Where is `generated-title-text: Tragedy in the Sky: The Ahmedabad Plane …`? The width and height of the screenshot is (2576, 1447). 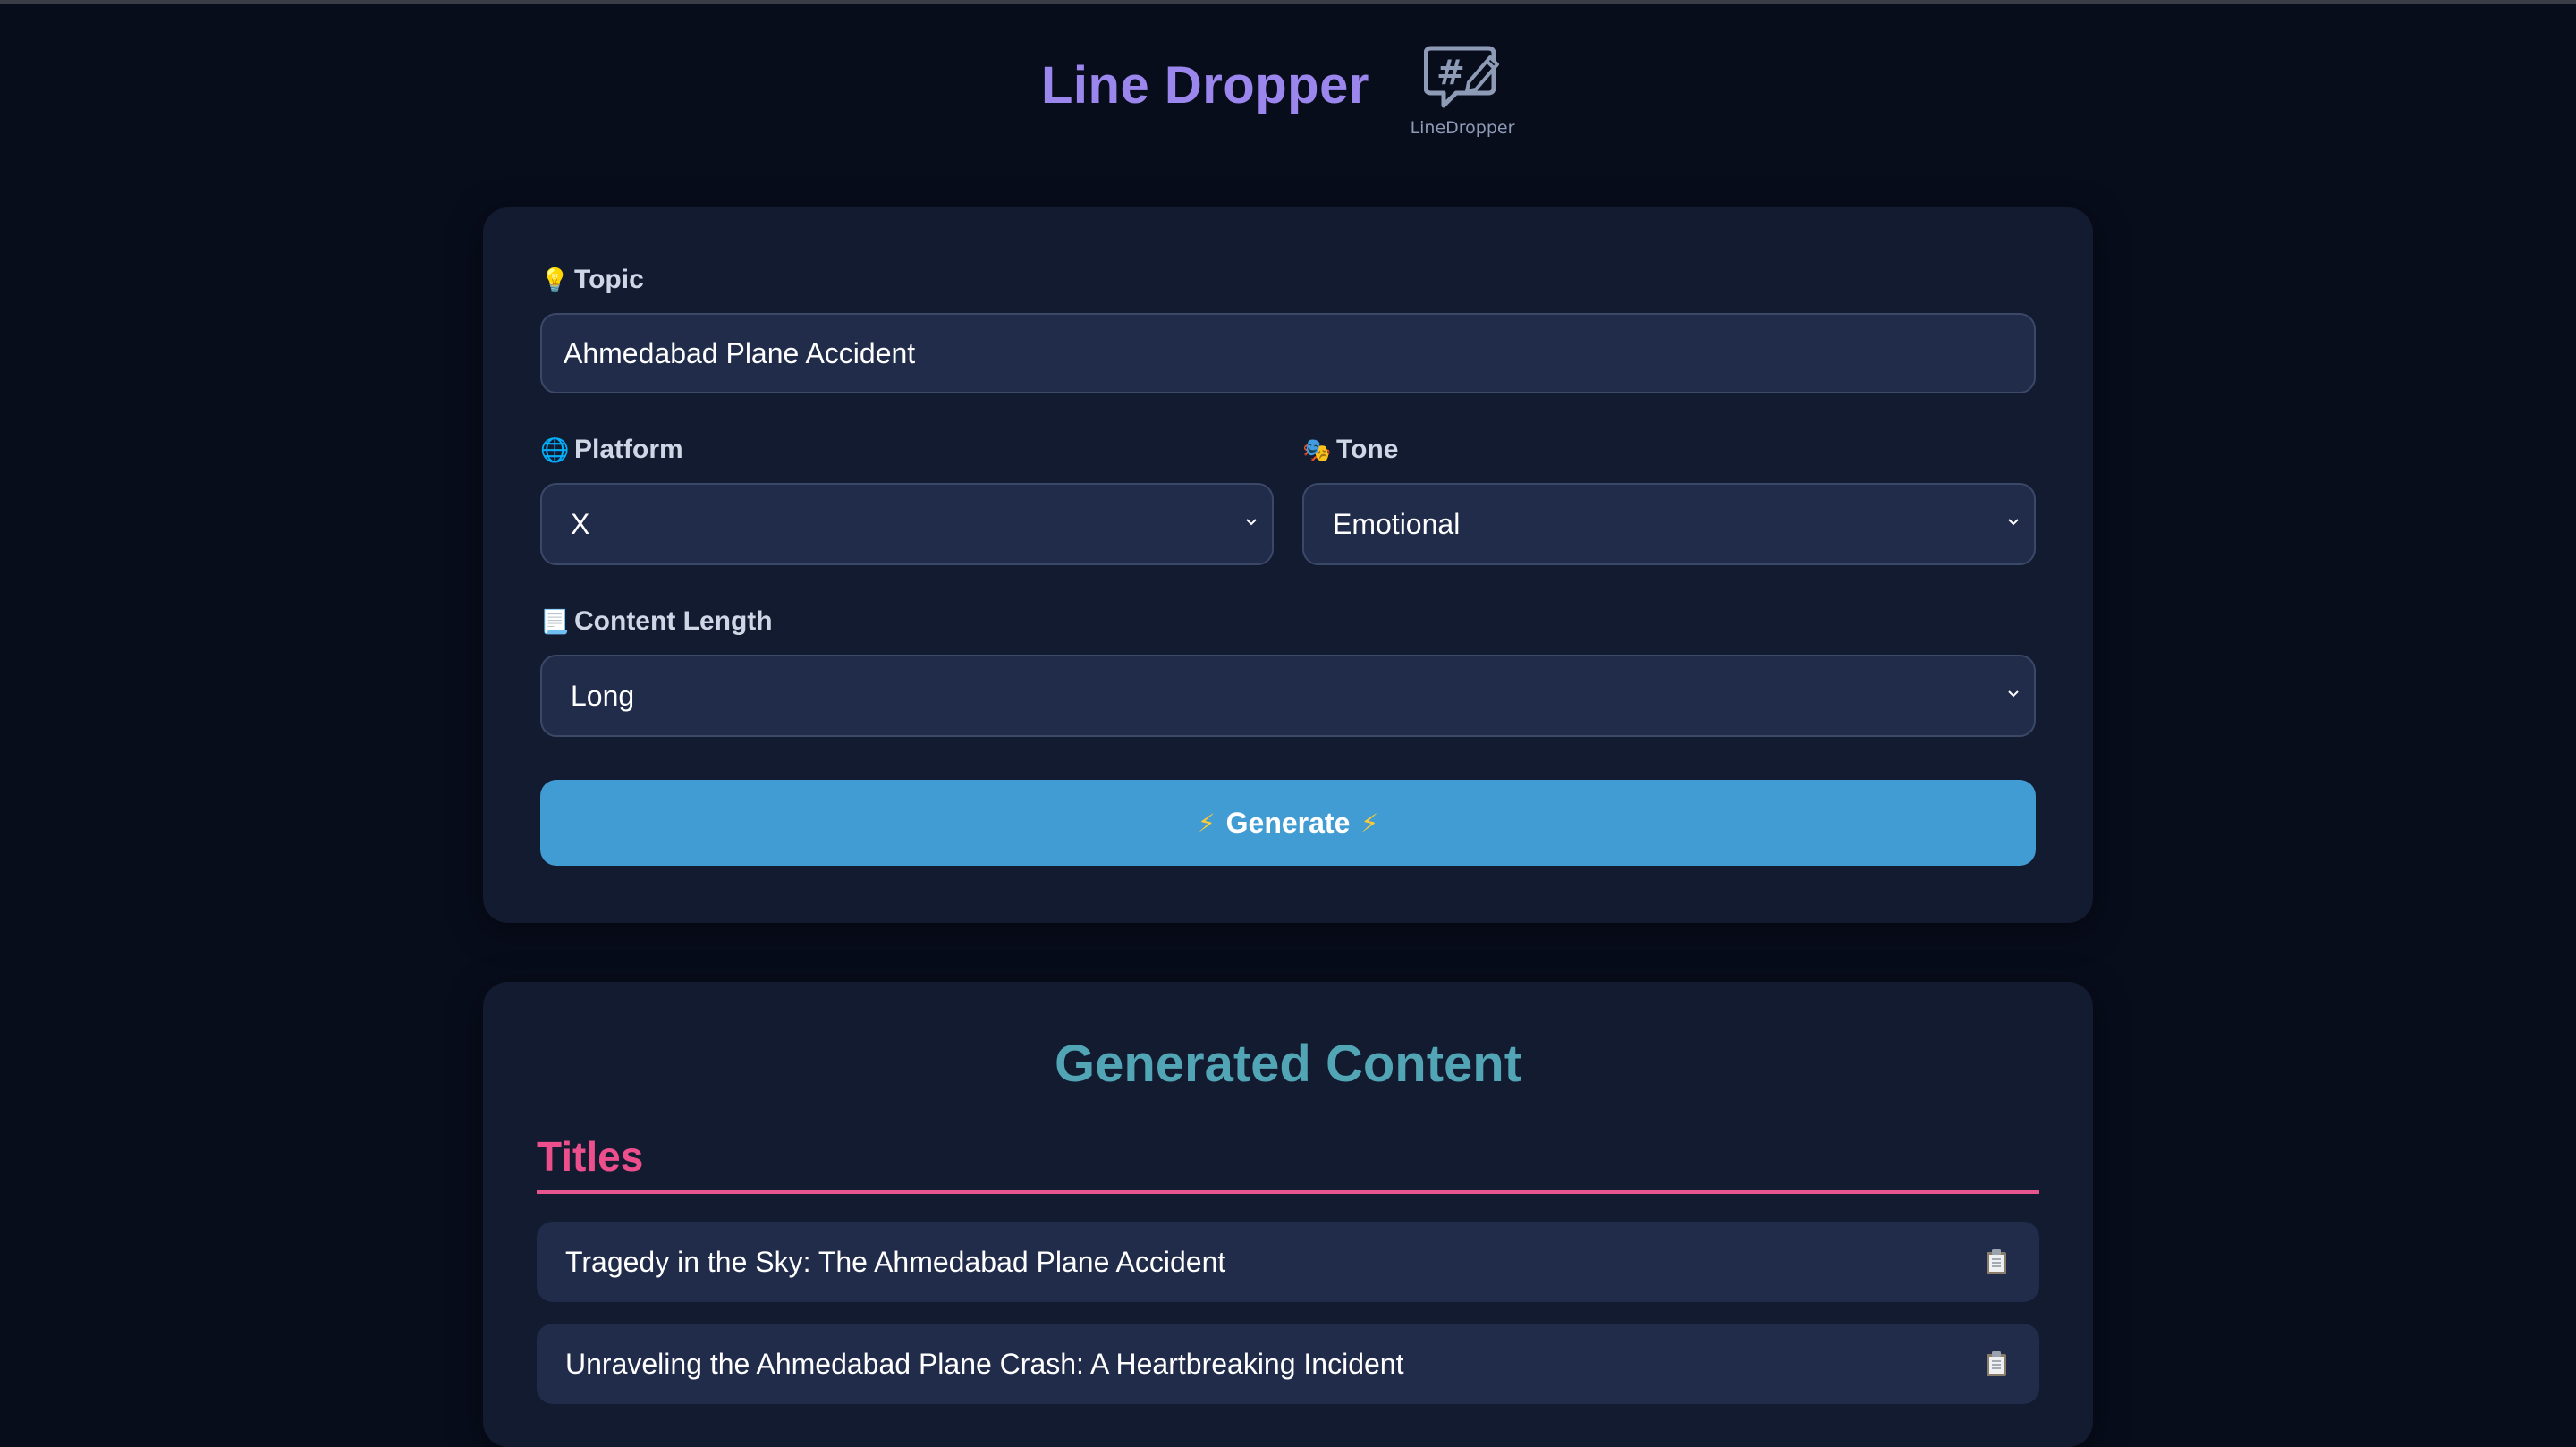 generated-title-text: Tragedy in the Sky: The Ahmedabad Plane … is located at coordinates (895, 1261).